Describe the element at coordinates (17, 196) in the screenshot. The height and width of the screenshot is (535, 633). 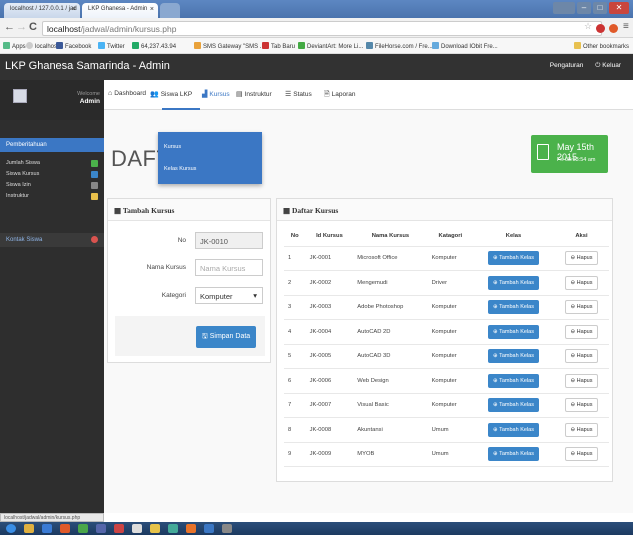
I see `sidebar-item-instruktur: Instruktur` at that location.